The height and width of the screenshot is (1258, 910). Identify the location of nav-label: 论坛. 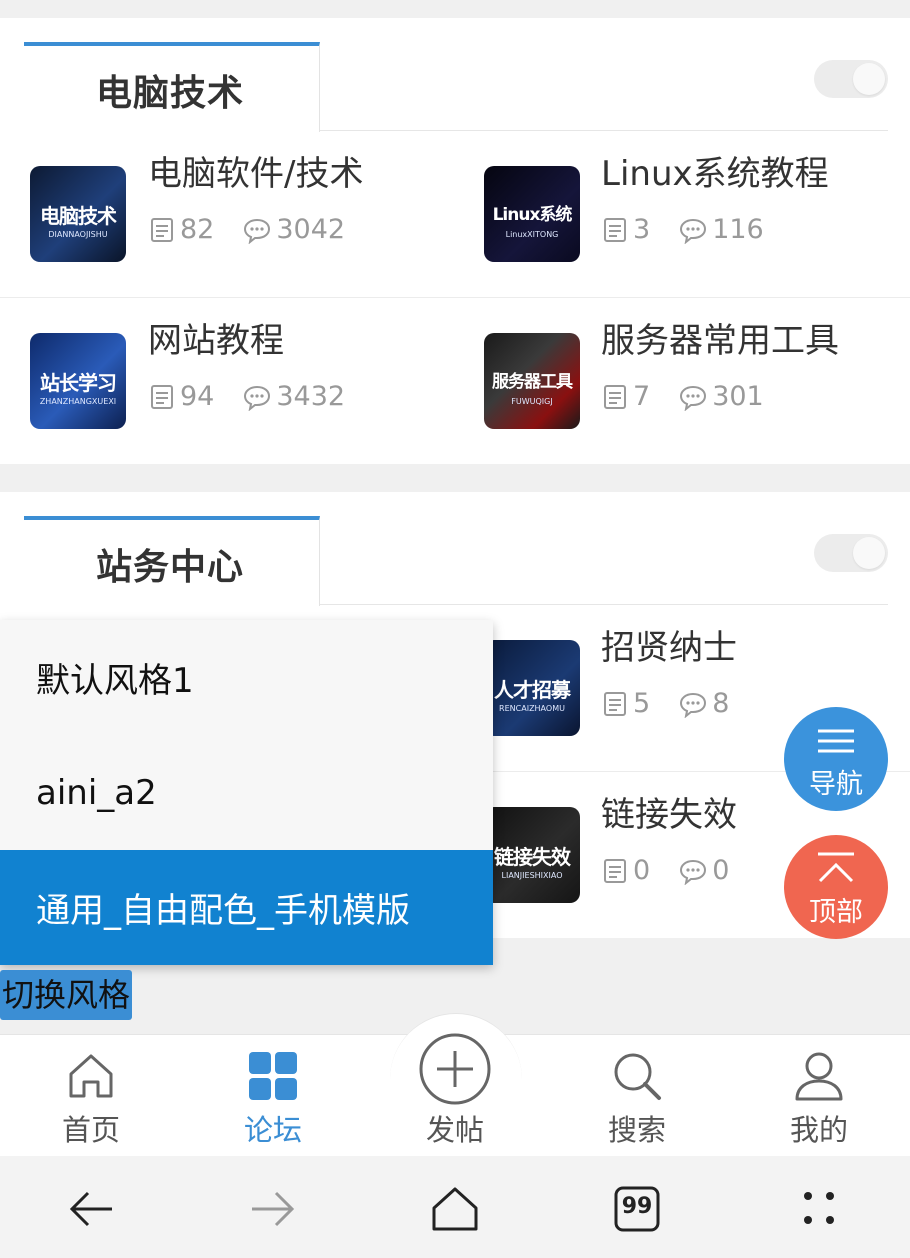
(272, 1130).